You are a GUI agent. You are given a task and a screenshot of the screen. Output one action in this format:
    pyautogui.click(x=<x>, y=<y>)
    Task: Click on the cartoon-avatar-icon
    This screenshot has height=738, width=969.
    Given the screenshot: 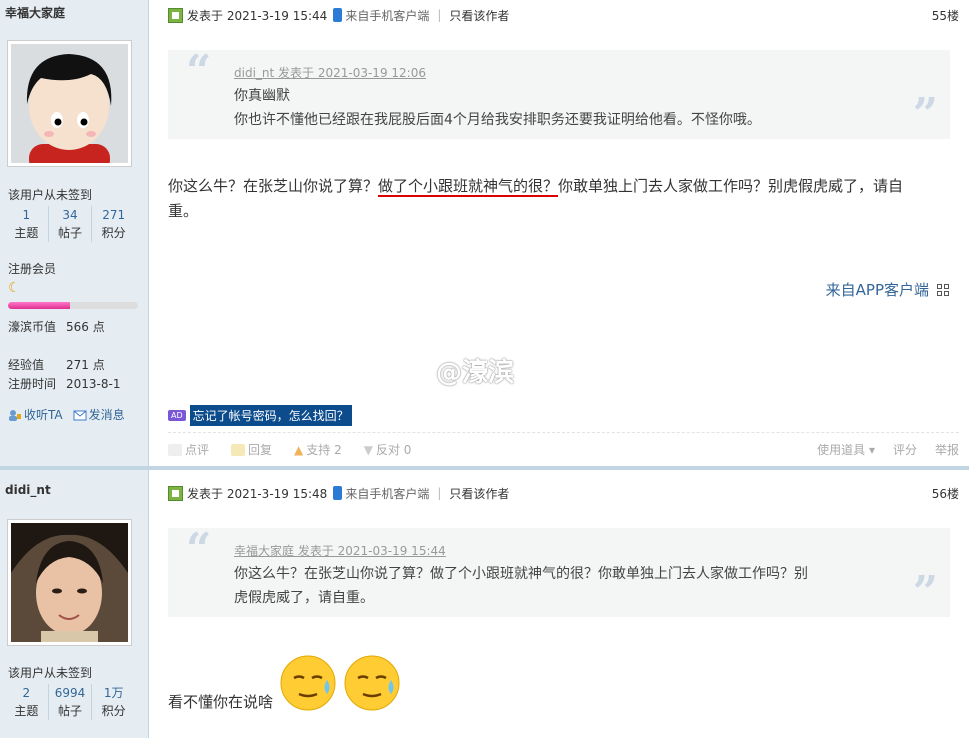 What is the action you would take?
    pyautogui.click(x=69, y=103)
    